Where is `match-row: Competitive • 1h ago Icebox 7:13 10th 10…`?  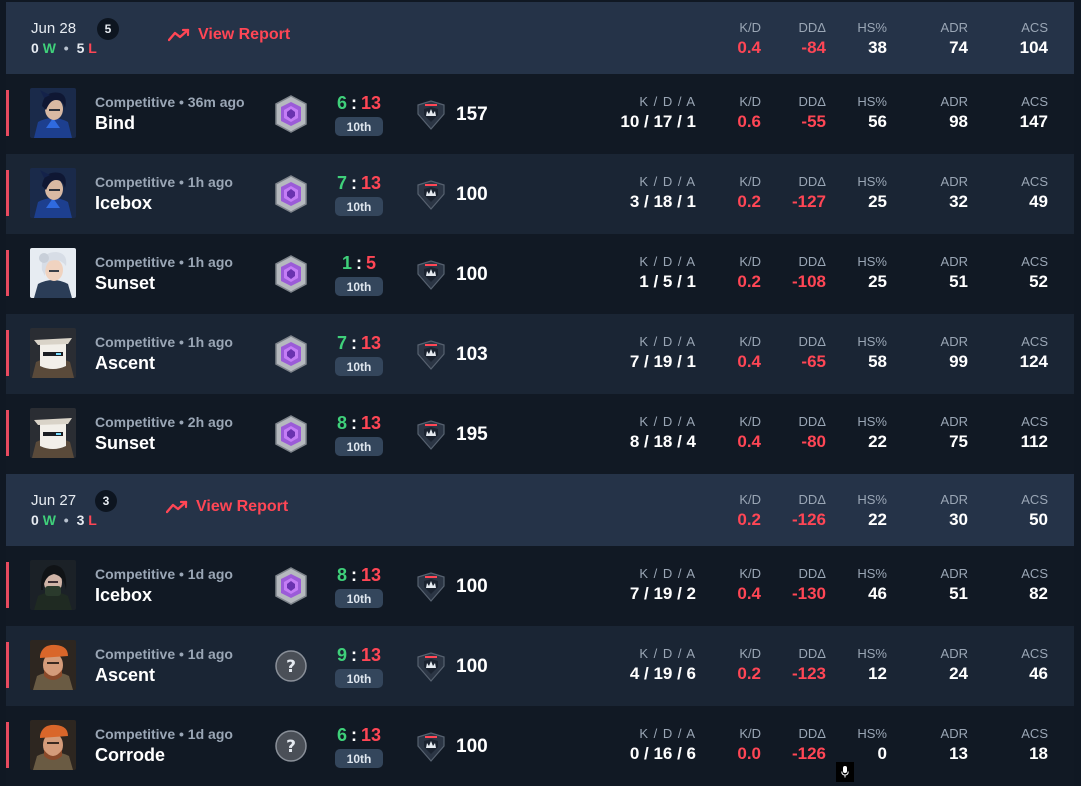 match-row: Competitive • 1h ago Icebox 7:13 10th 10… is located at coordinates (540, 194).